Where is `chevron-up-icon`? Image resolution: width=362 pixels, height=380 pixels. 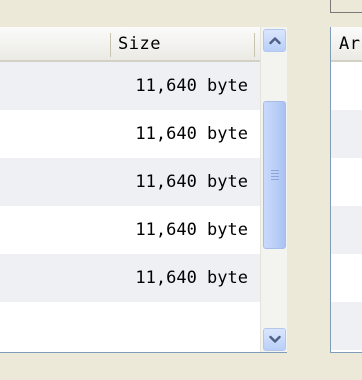 chevron-up-icon is located at coordinates (275, 41).